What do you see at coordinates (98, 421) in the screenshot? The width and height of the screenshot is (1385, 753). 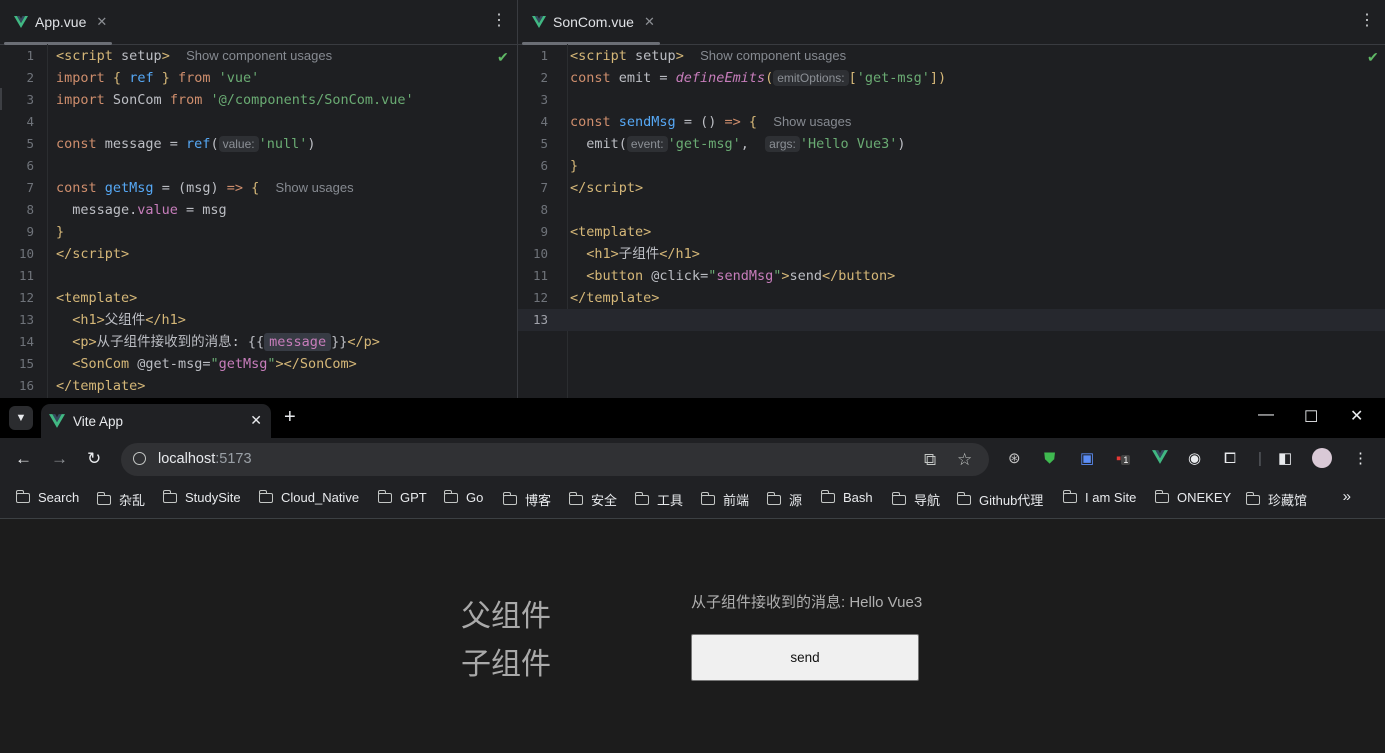 I see `tab-title: Vite App` at bounding box center [98, 421].